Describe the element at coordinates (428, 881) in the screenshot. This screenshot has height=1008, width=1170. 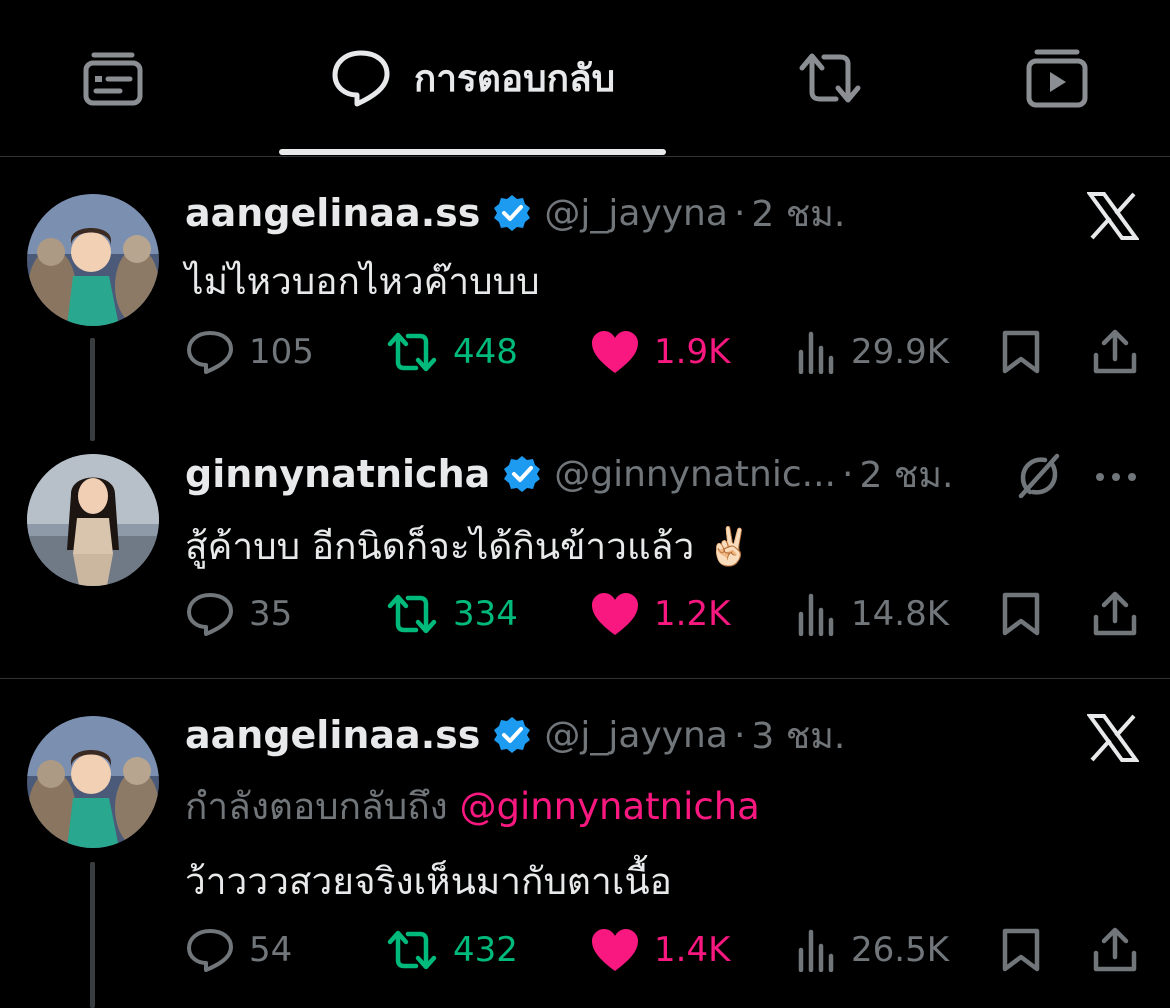
I see `post-text: ว้าวววสวยจริงเห็นมากับตาเนื้อ` at that location.